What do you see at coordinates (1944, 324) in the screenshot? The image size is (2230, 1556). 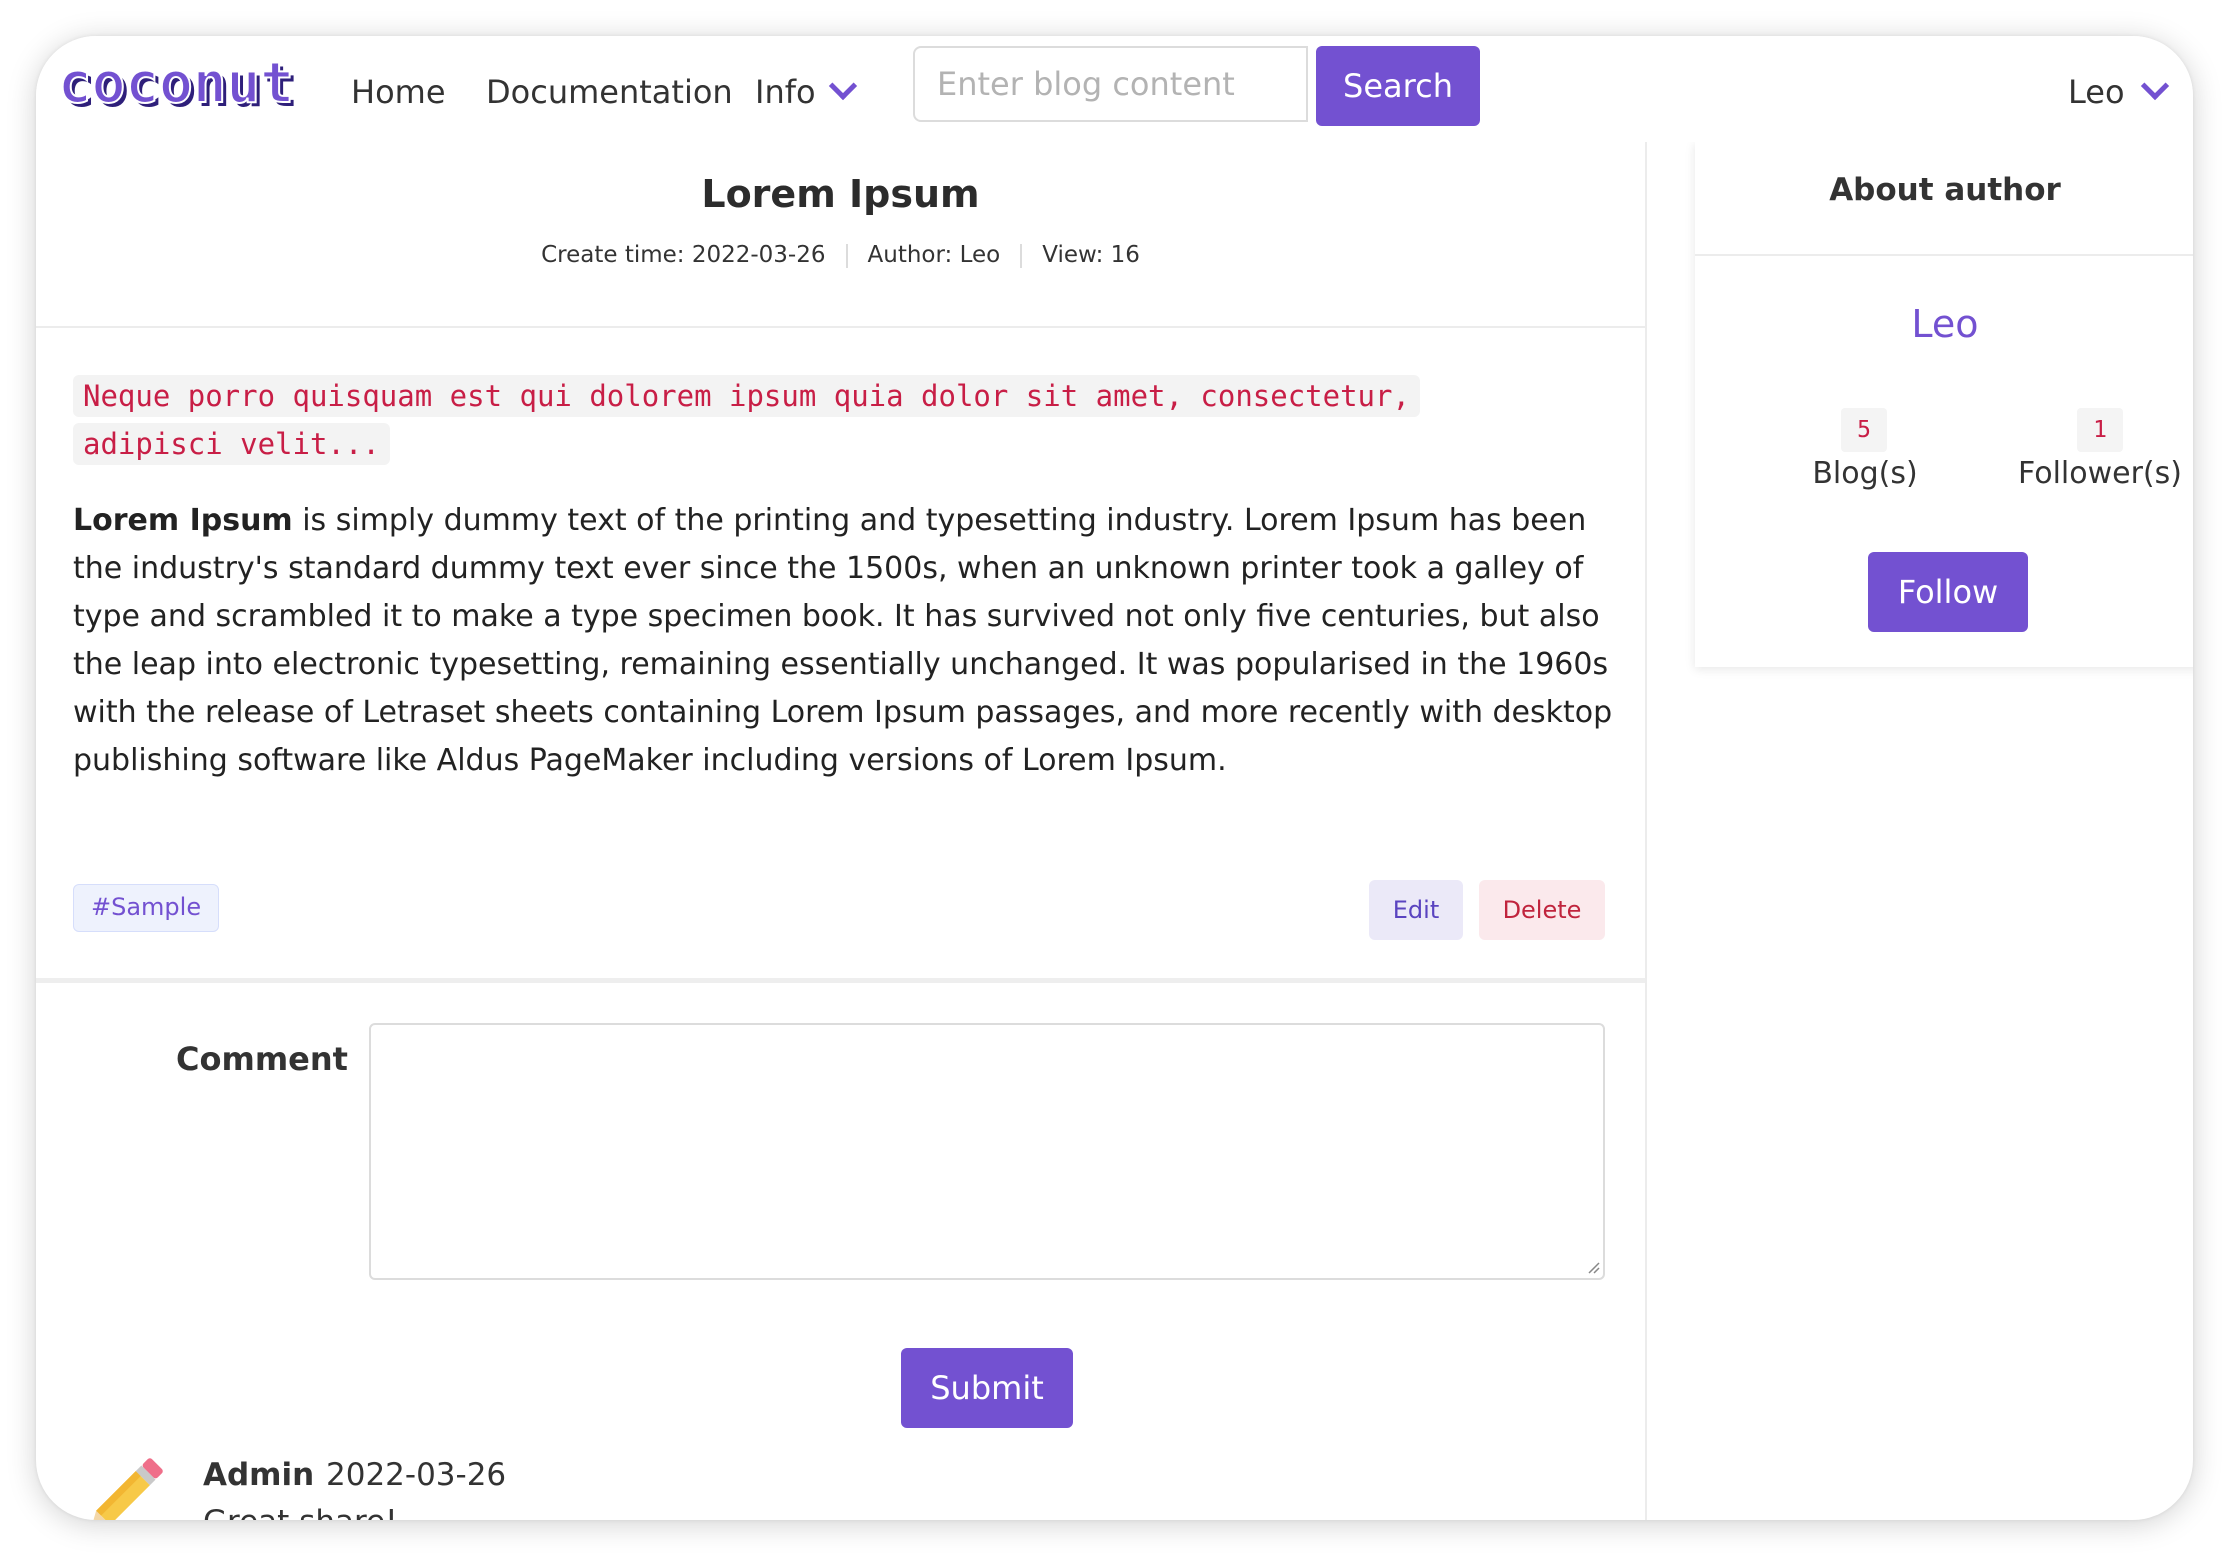 I see `author-name-link: Leo` at bounding box center [1944, 324].